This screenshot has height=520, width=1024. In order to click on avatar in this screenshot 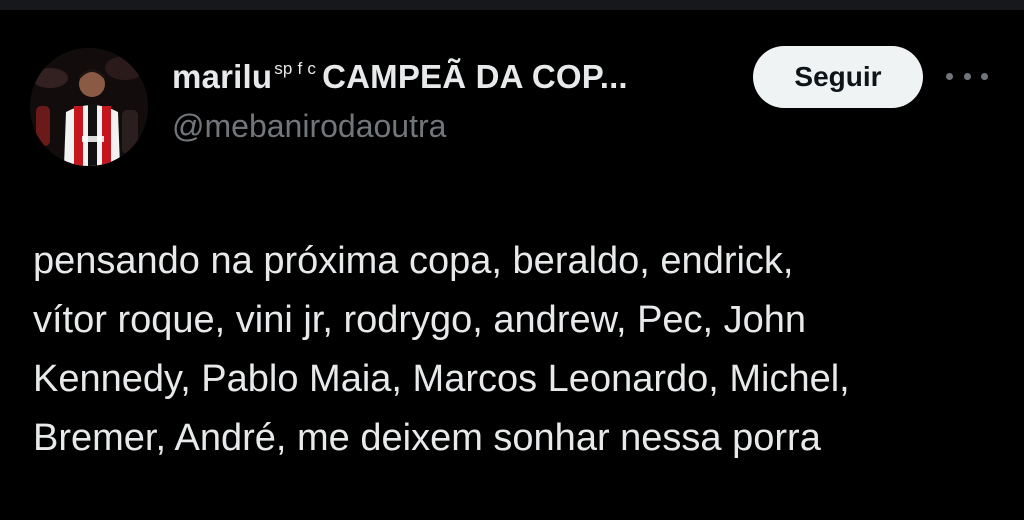, I will do `click(89, 107)`.